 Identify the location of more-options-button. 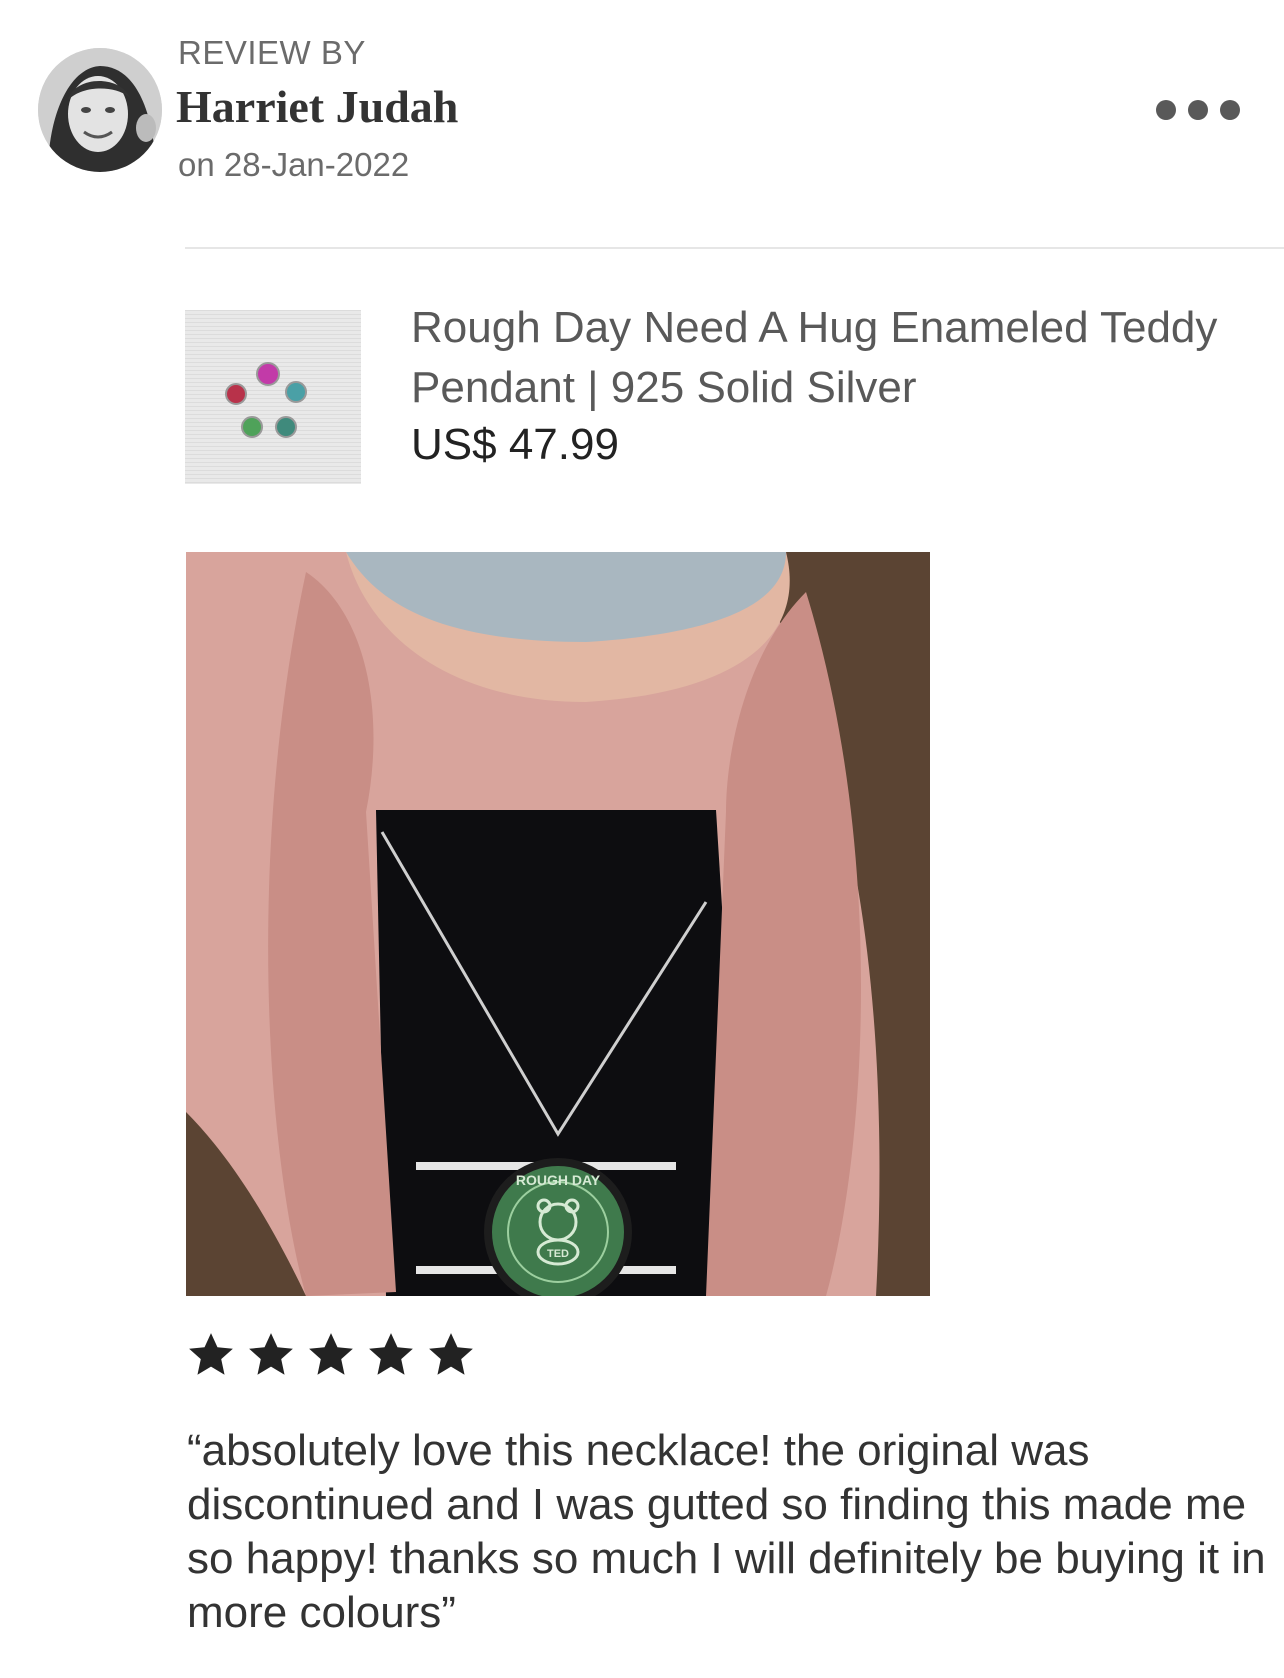
(1198, 110).